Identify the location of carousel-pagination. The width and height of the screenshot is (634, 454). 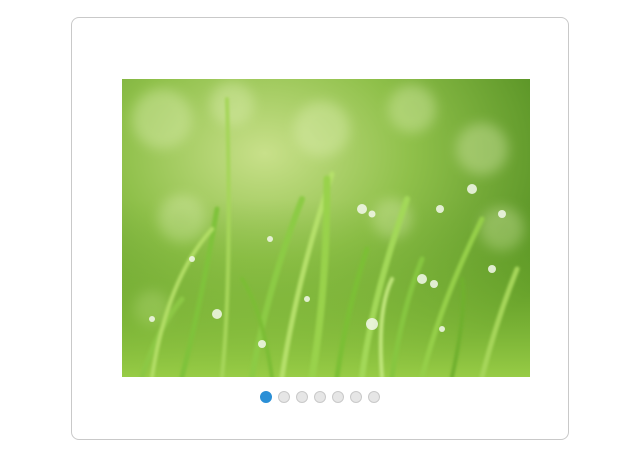
(320, 397).